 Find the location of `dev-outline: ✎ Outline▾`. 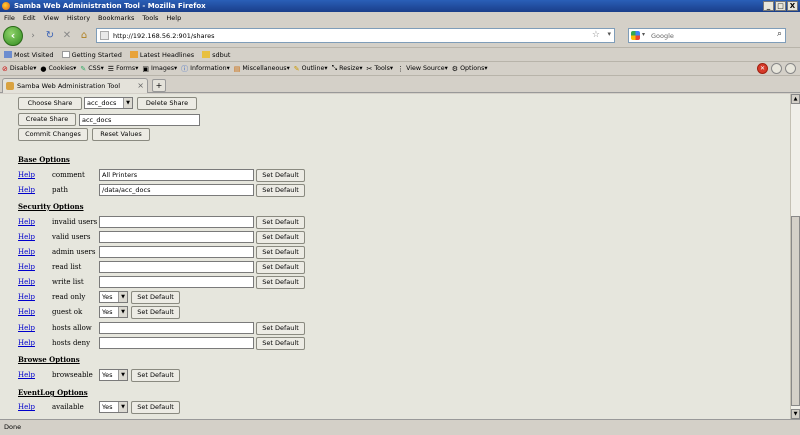

dev-outline: ✎ Outline▾ is located at coordinates (311, 69).